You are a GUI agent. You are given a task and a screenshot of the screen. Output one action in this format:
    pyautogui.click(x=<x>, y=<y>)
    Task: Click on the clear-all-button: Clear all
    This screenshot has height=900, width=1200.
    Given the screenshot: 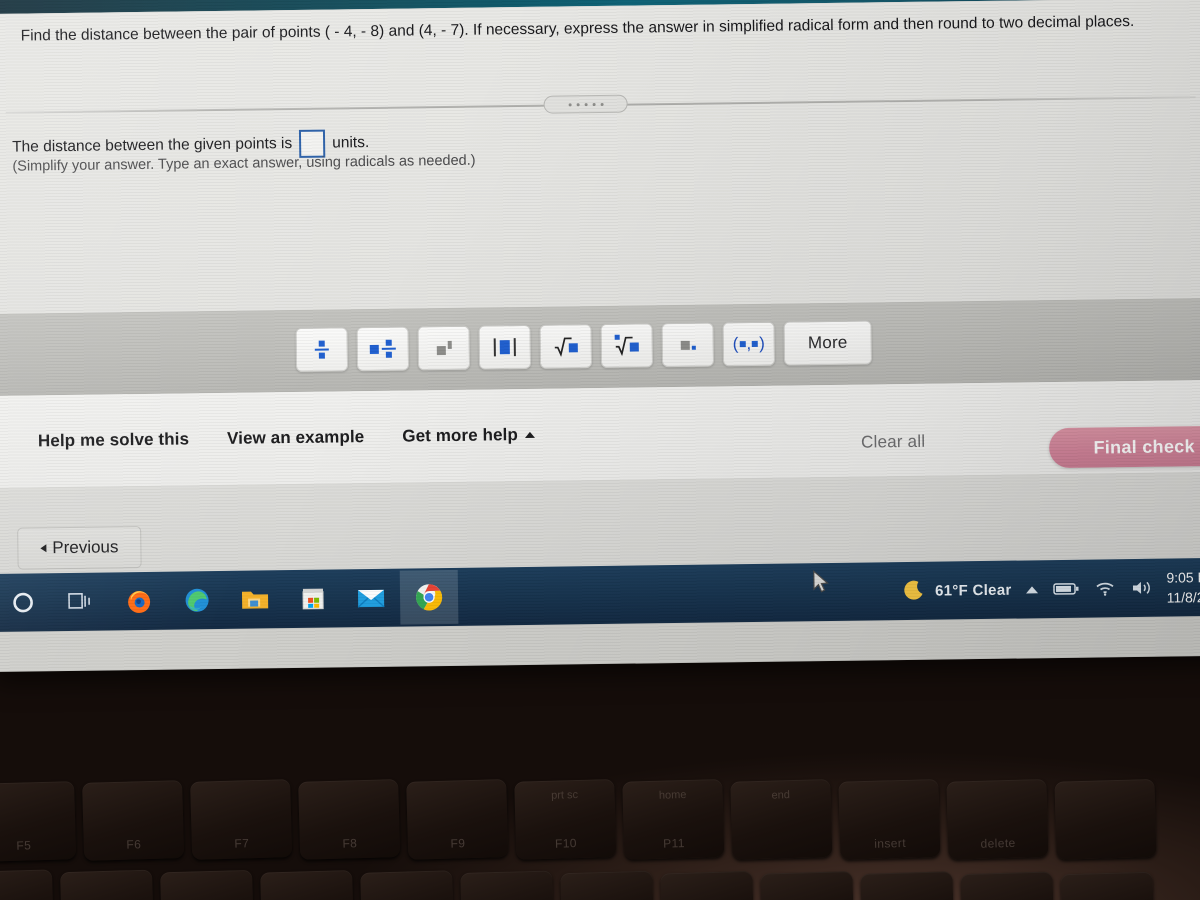 What is the action you would take?
    pyautogui.click(x=893, y=442)
    